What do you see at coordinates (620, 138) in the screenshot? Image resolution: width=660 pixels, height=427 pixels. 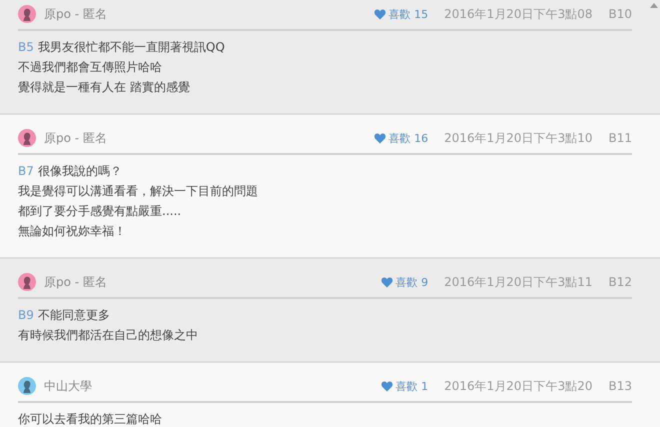 I see `floor-number: B11` at bounding box center [620, 138].